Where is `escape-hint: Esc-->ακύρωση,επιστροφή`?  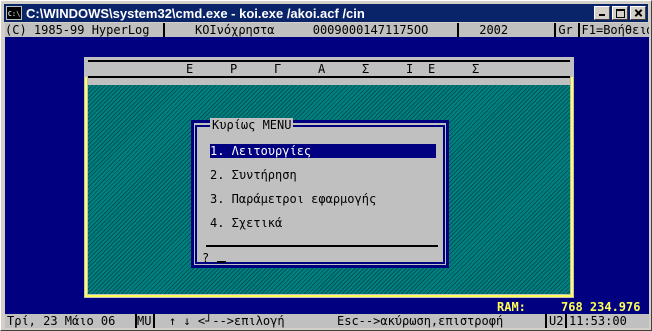
escape-hint: Esc-->ακύρωση,επιστροφή is located at coordinates (420, 321).